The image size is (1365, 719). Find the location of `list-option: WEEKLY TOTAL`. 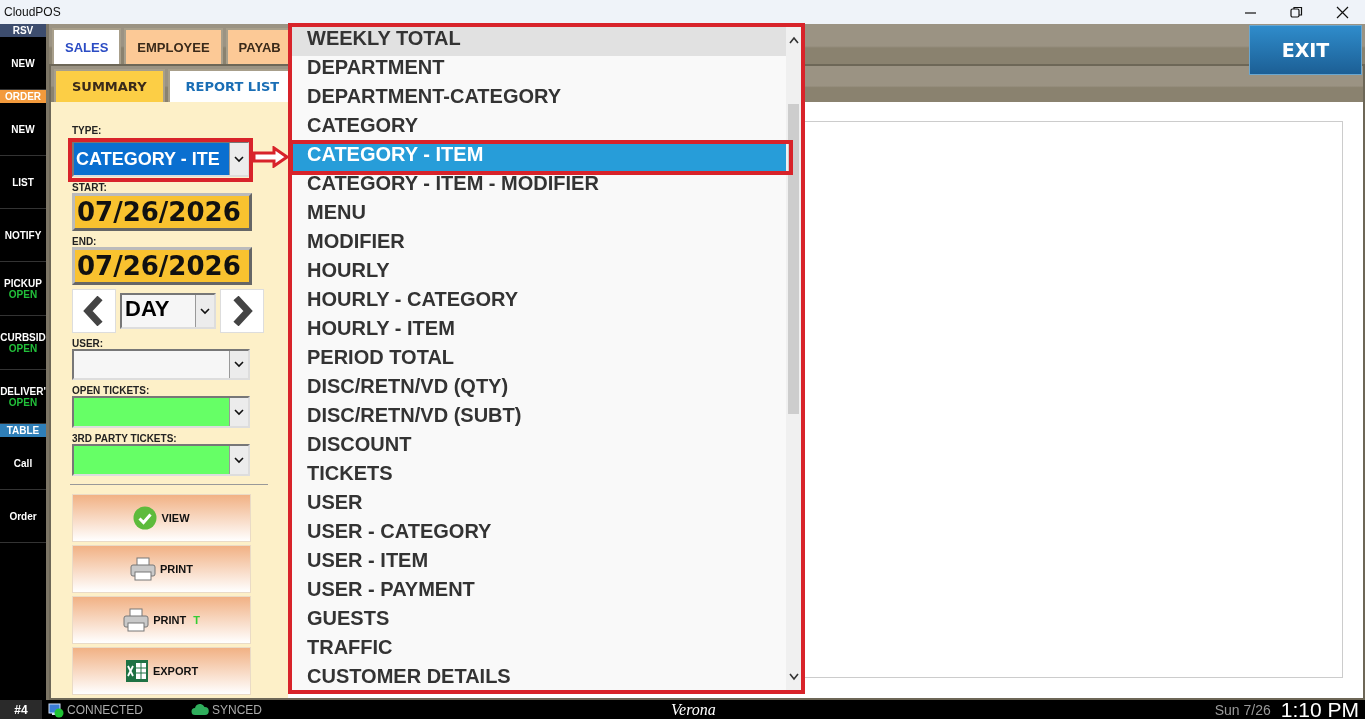

list-option: WEEKLY TOTAL is located at coordinates (539, 41).